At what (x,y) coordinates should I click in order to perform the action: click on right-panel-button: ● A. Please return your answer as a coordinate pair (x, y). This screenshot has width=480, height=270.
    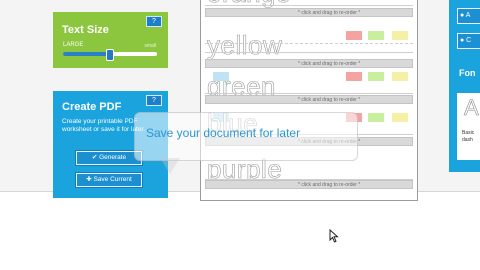
    Looking at the image, I should click on (468, 16).